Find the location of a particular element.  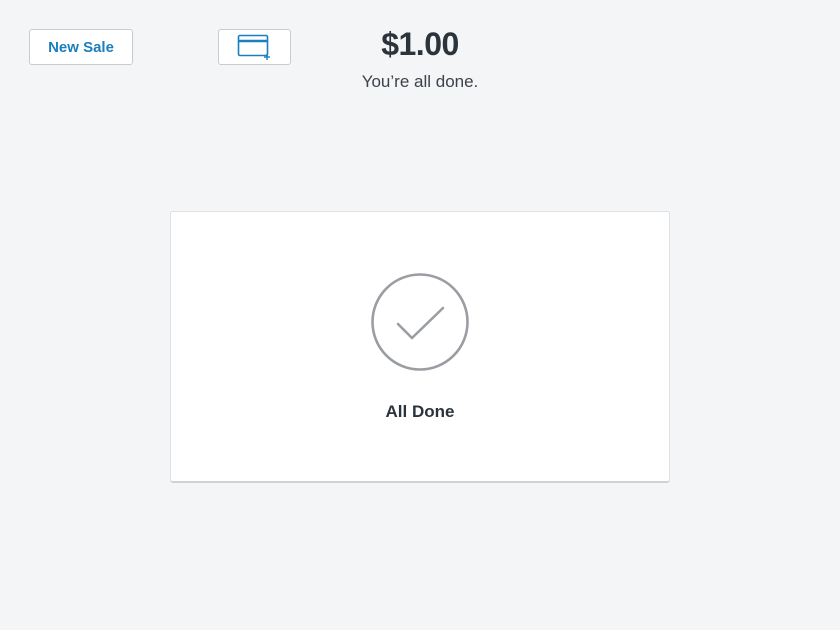

sale-amount: $1.00 is located at coordinates (420, 44).